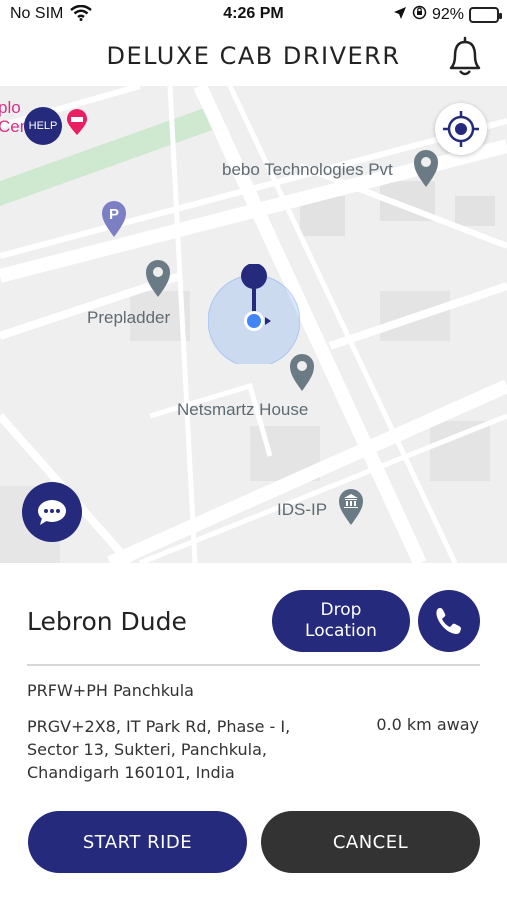 The image size is (507, 900). Describe the element at coordinates (302, 509) in the screenshot. I see `poi-label-ids-ip: IDS-IP` at that location.